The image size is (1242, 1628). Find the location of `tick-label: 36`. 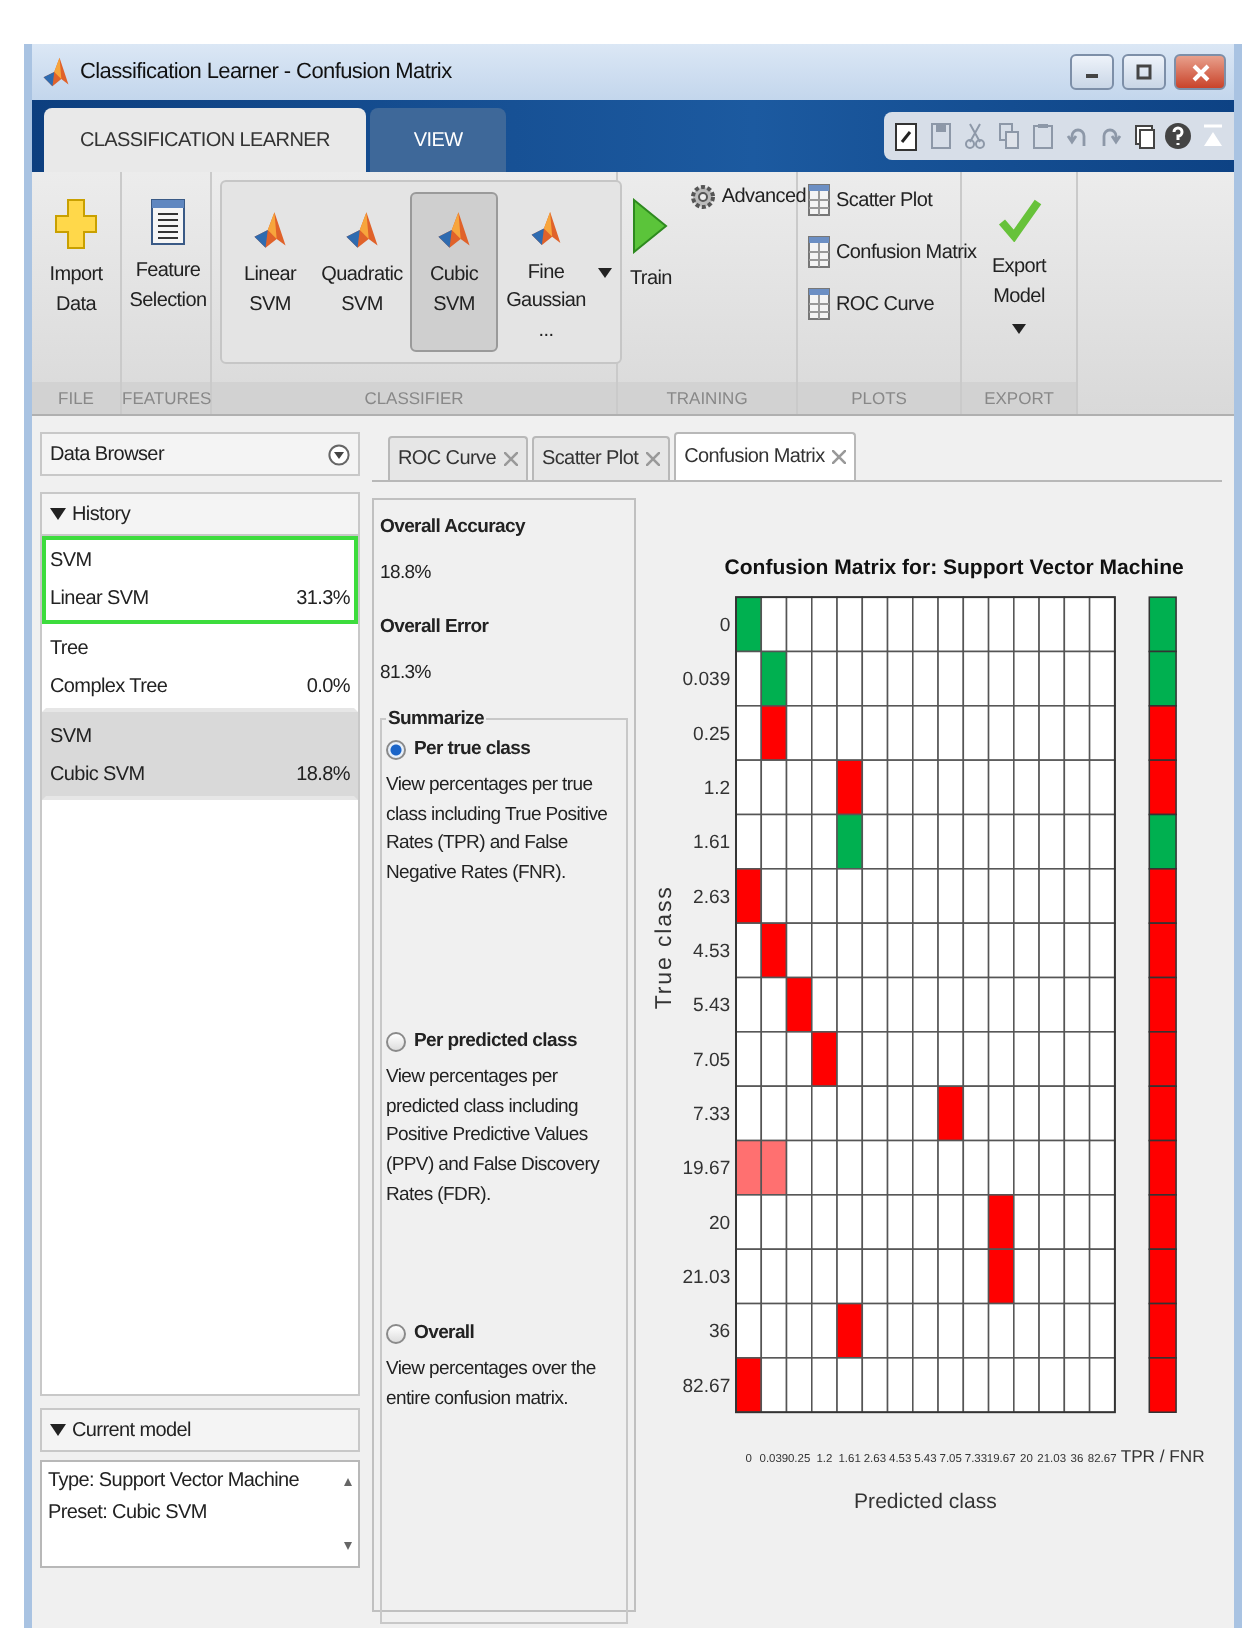

tick-label: 36 is located at coordinates (720, 1332).